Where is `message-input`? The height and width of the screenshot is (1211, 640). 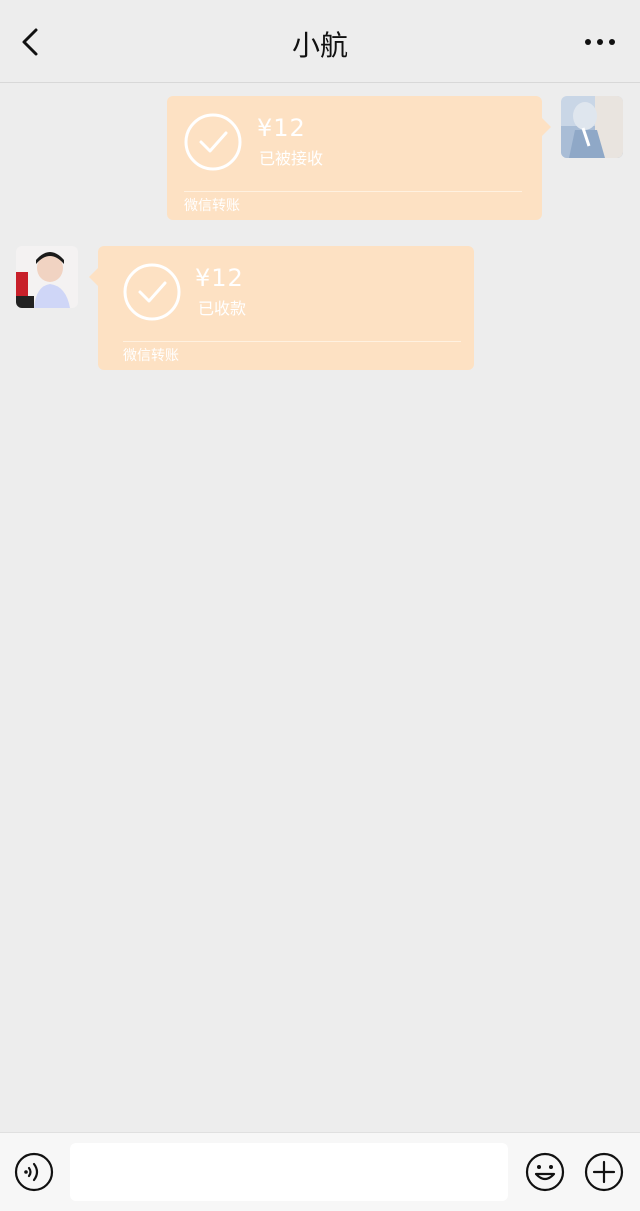 message-input is located at coordinates (289, 1172).